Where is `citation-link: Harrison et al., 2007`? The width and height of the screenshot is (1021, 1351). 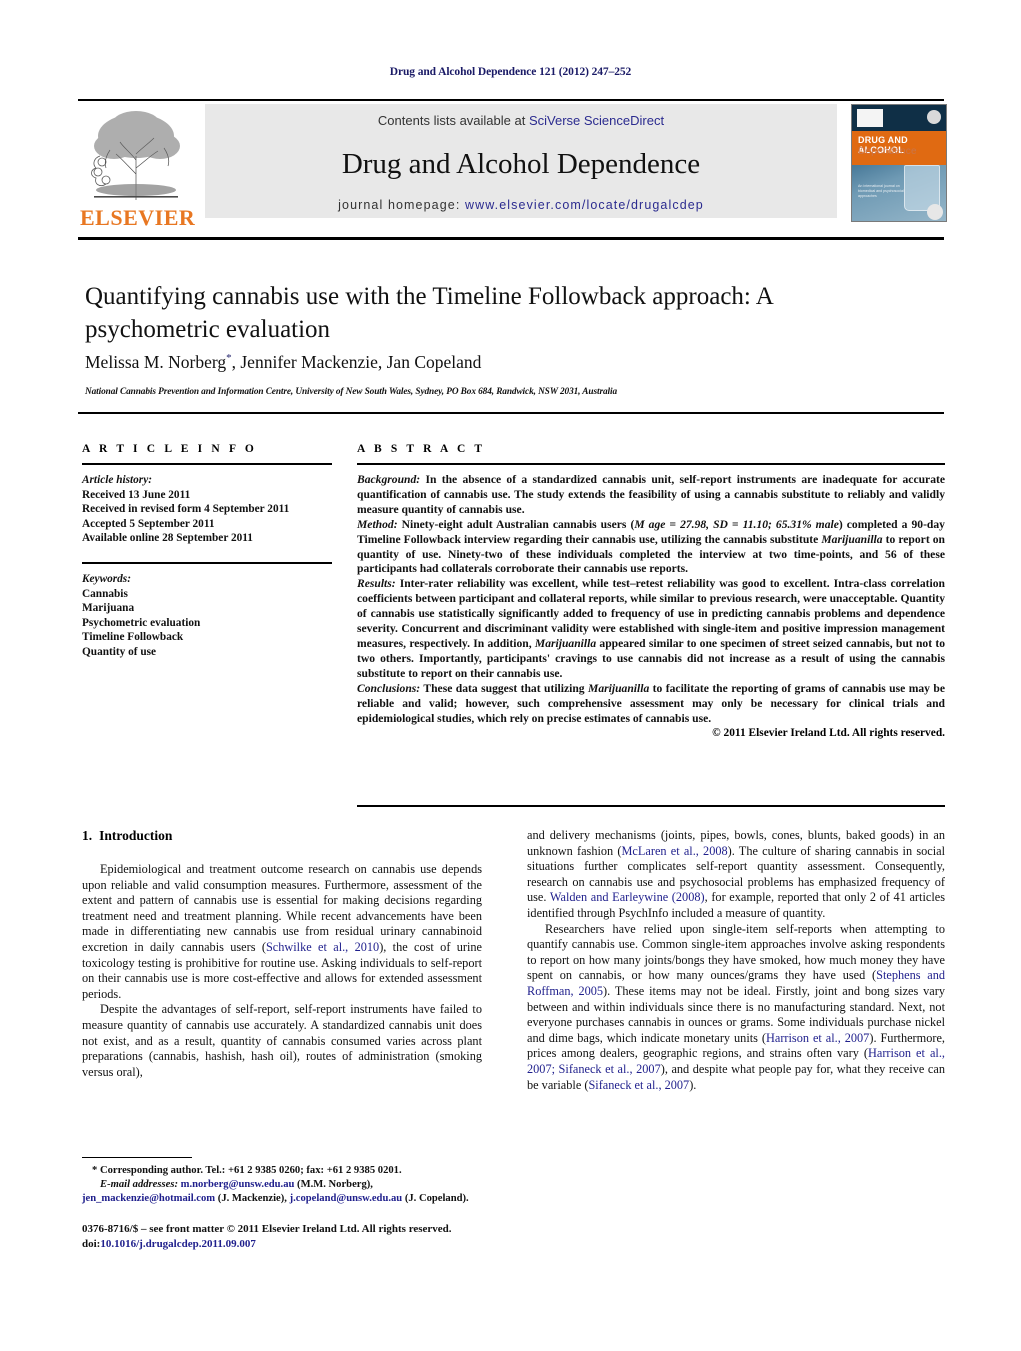
citation-link: Harrison et al., 2007 is located at coordinates (817, 1038).